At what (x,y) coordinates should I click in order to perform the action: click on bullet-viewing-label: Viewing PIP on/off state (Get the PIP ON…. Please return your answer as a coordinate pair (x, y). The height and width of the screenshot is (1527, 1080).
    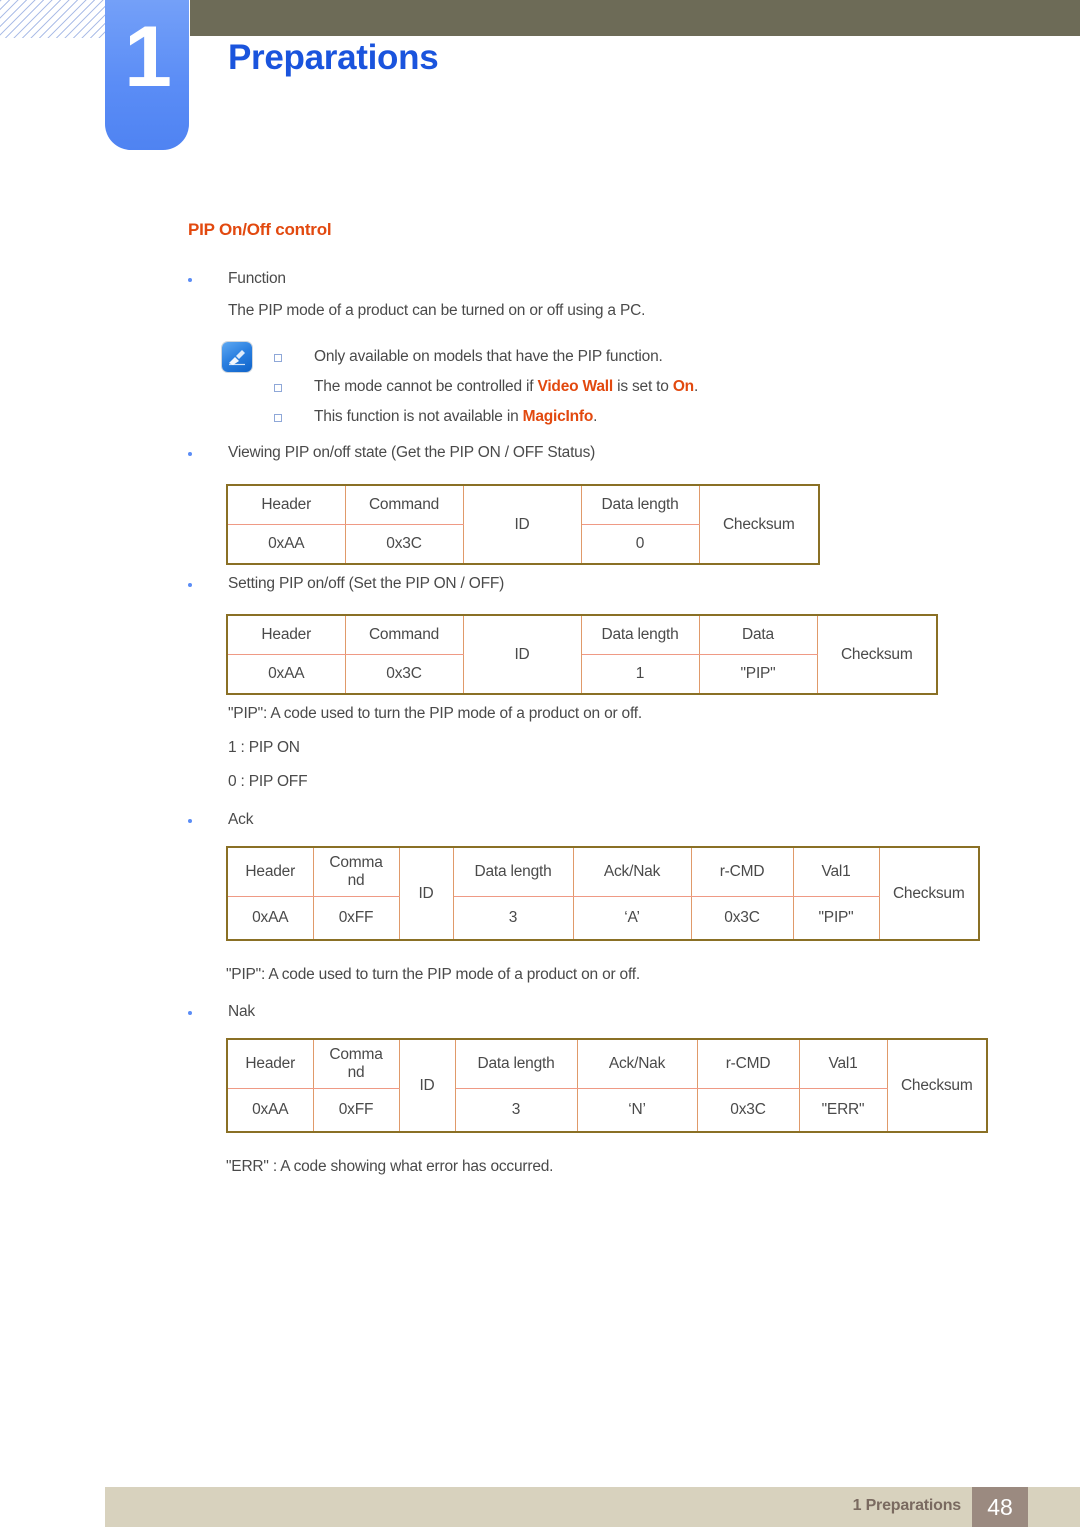
    Looking at the image, I should click on (412, 452).